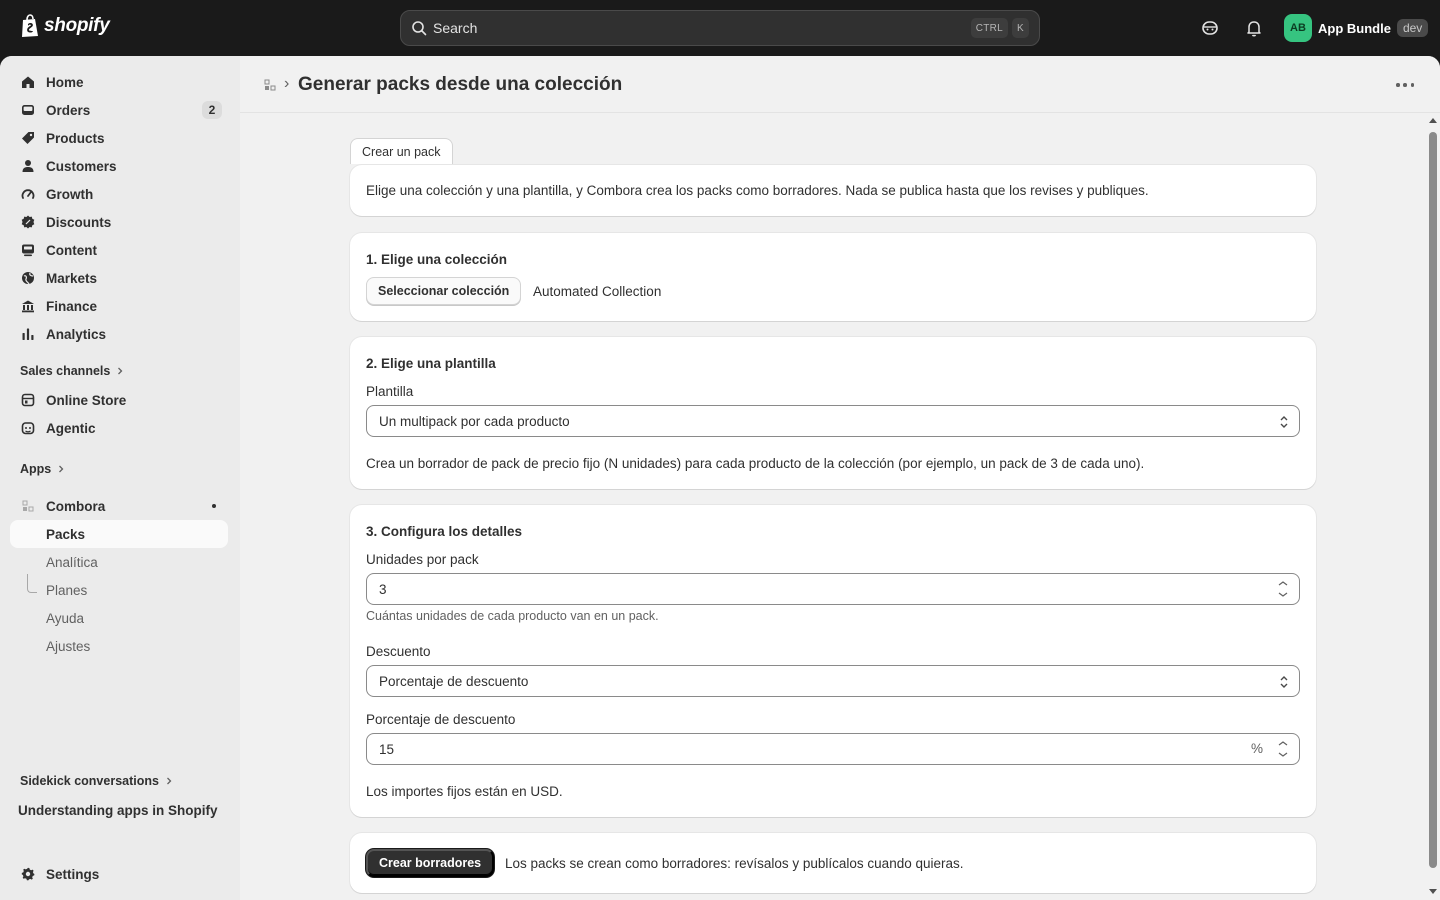 This screenshot has width=1440, height=900. I want to click on sidebar-item-markets: Markets, so click(119, 278).